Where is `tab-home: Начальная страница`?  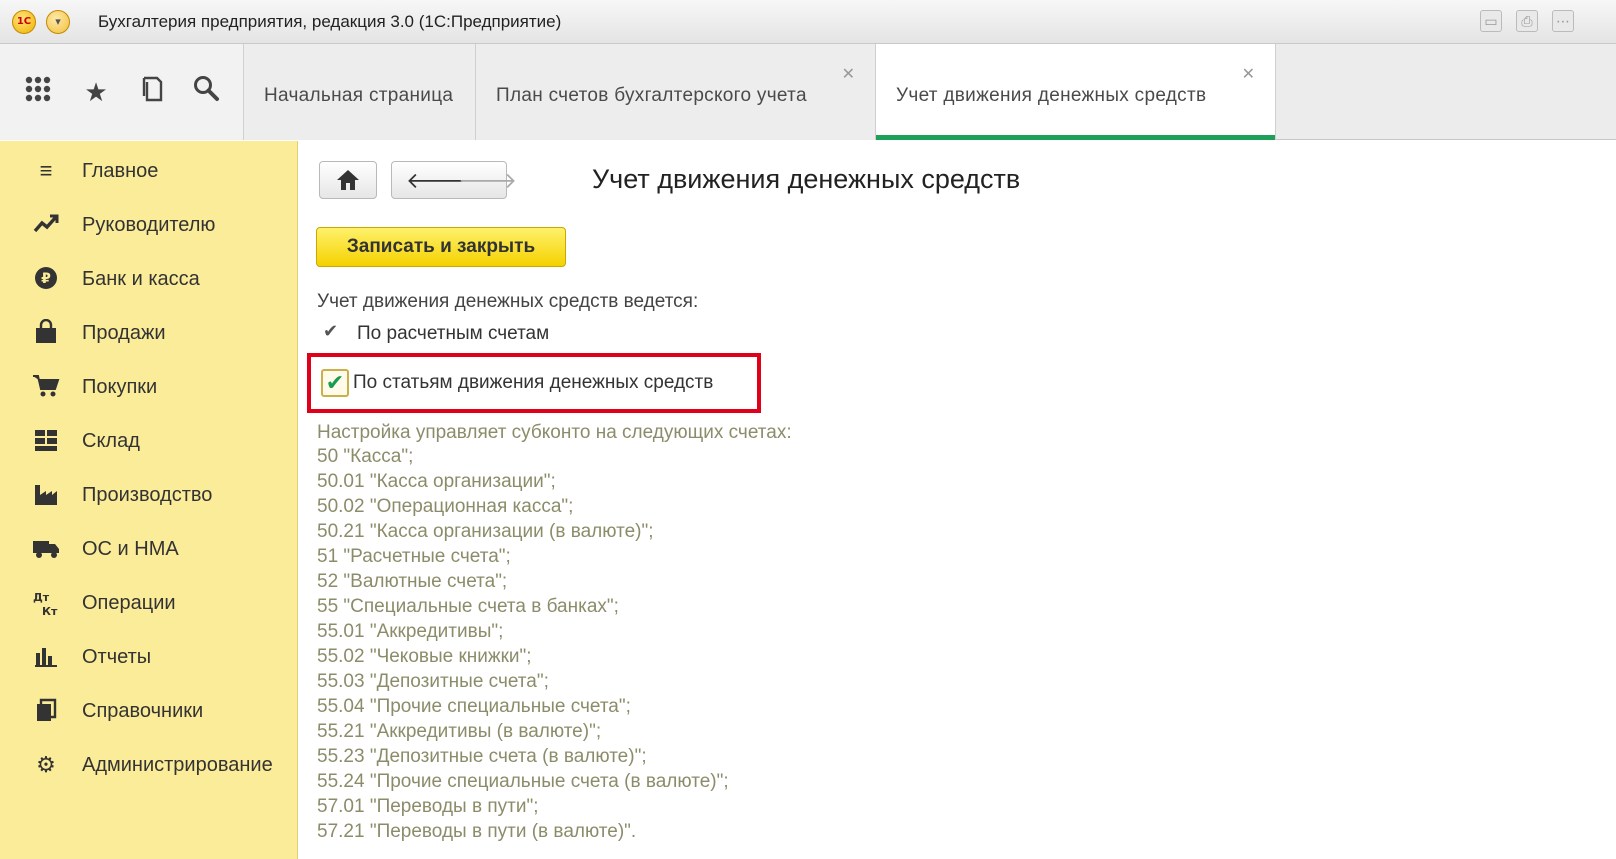
tab-home: Начальная страница is located at coordinates (360, 92).